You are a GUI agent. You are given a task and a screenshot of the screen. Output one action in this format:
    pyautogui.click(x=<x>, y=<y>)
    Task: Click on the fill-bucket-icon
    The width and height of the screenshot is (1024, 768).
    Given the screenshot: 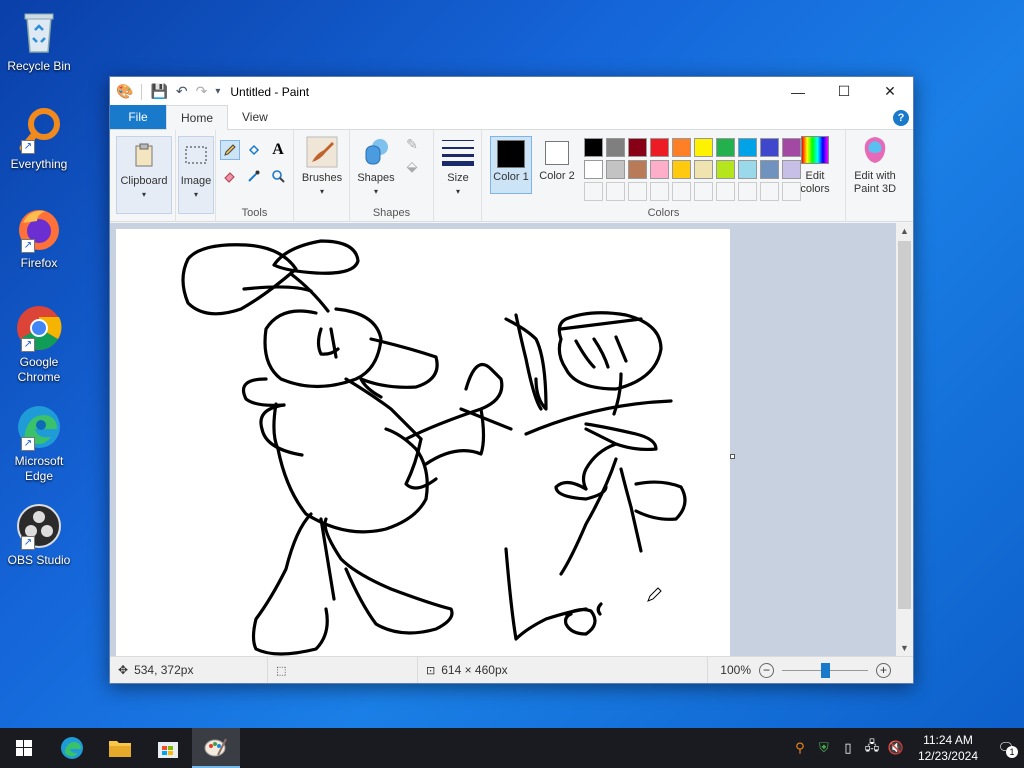 What is the action you would take?
    pyautogui.click(x=254, y=150)
    